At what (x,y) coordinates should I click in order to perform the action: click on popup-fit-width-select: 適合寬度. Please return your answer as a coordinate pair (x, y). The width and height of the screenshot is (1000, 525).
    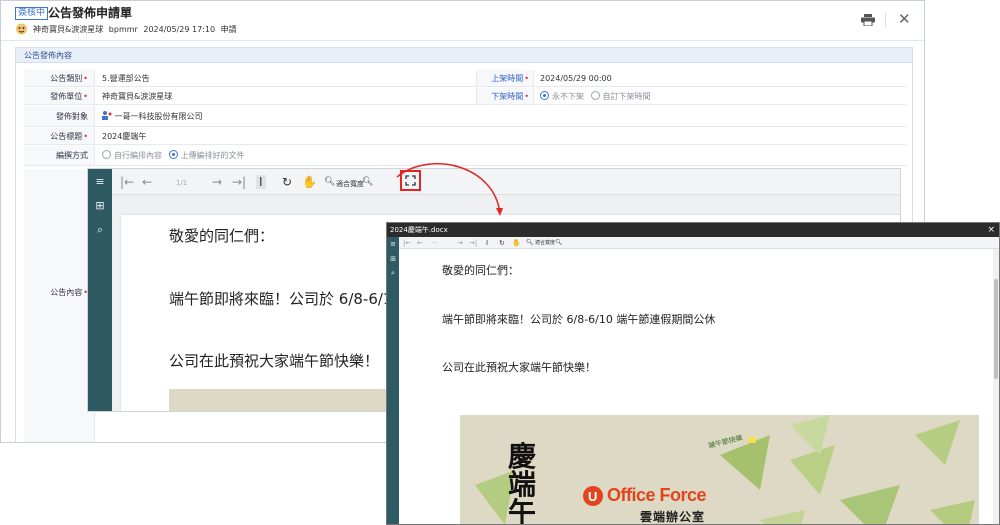
    Looking at the image, I should click on (545, 243).